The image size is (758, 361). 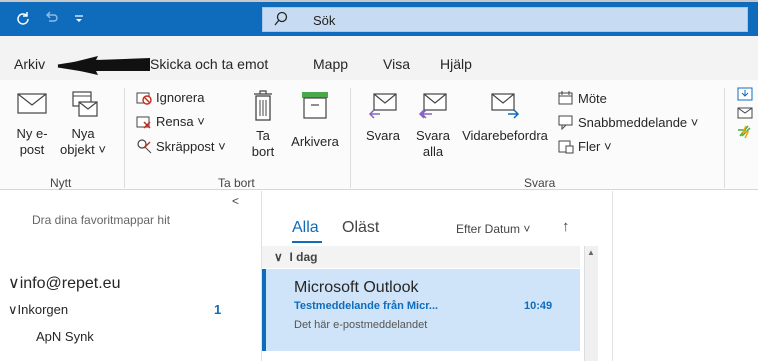 What do you see at coordinates (396, 64) in the screenshot?
I see `tab-view: Visa` at bounding box center [396, 64].